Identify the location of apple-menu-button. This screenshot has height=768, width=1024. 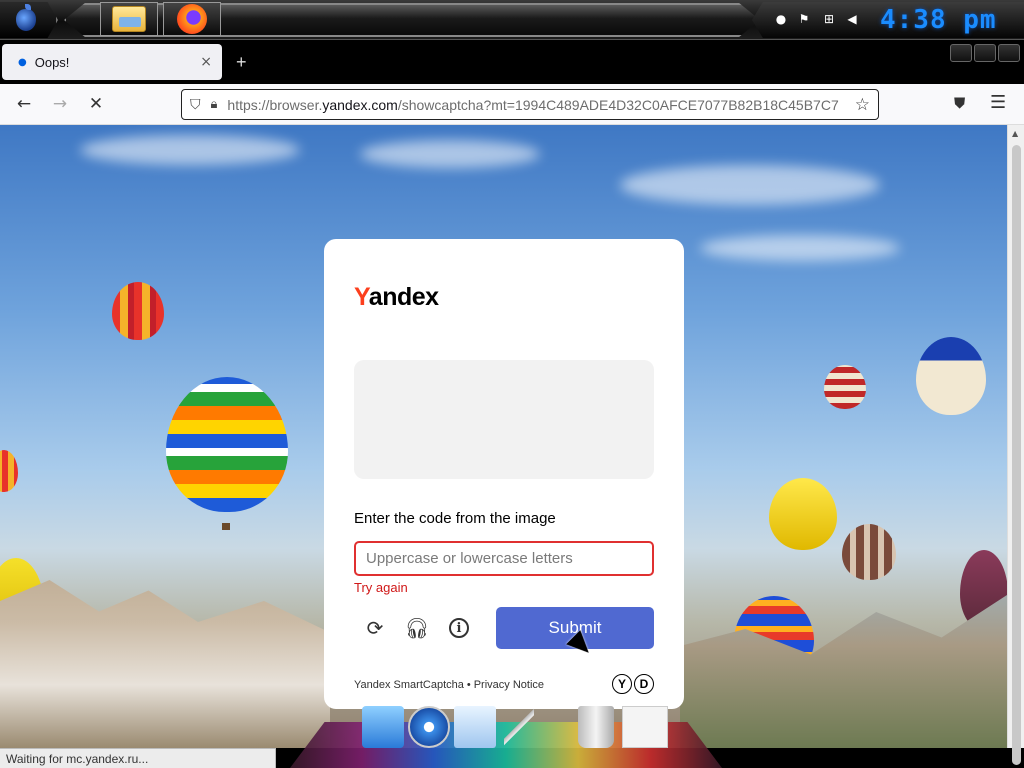
(29, 20).